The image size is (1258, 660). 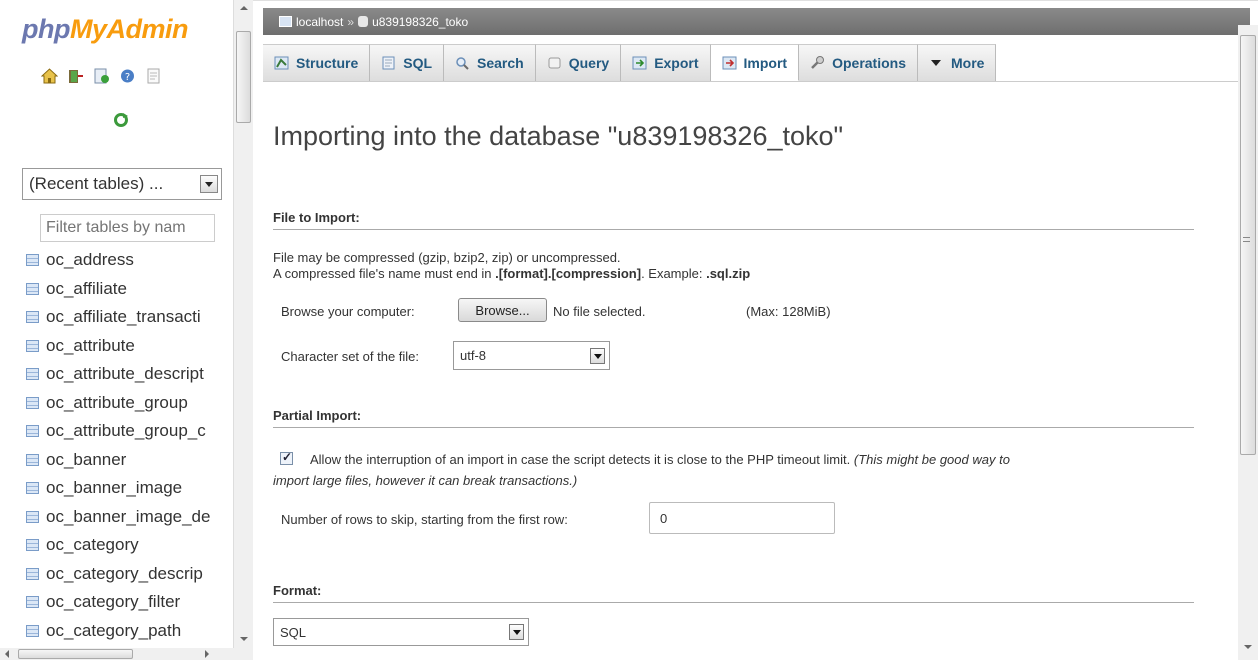 I want to click on table-list-item: oc_attribute, so click(x=118, y=346).